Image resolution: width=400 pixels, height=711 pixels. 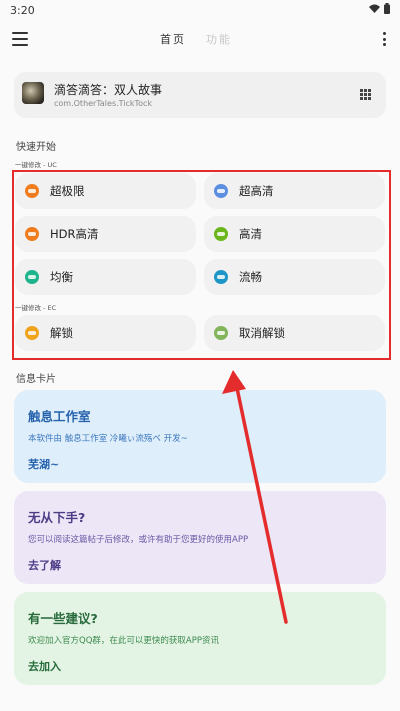 I want to click on quick-start-title: 快速开始, so click(x=36, y=147).